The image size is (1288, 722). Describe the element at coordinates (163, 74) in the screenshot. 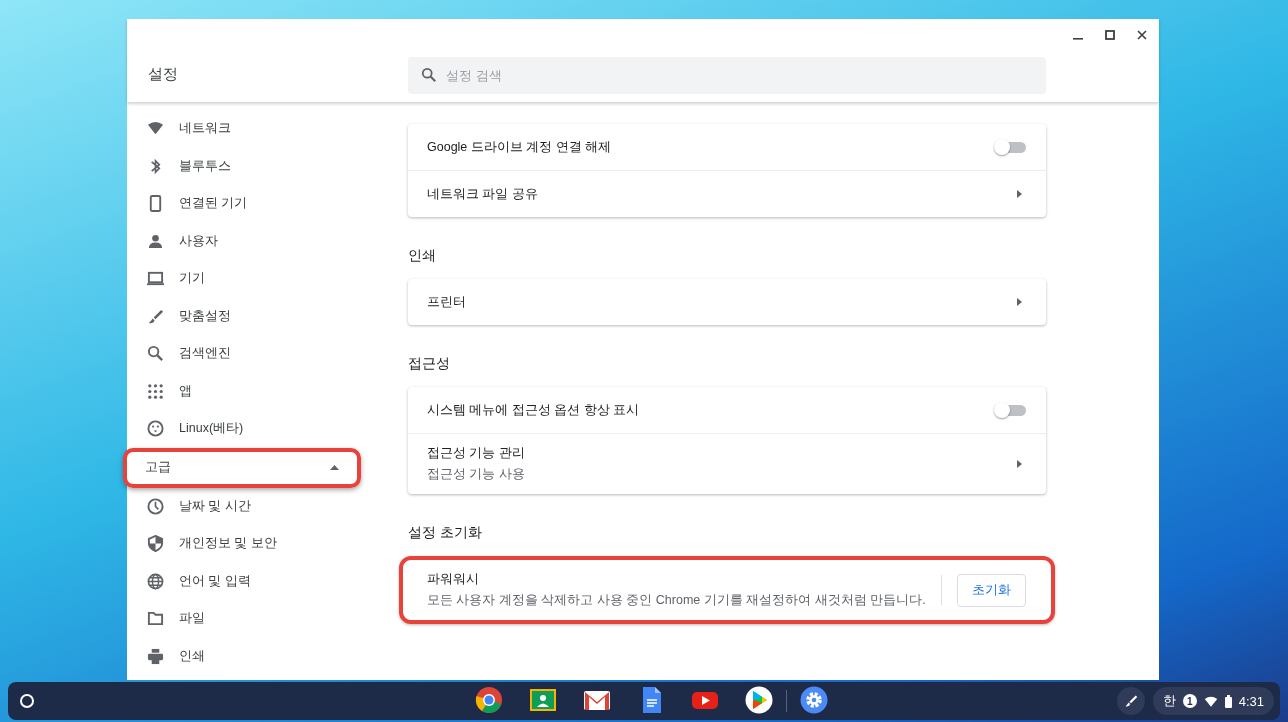

I see `window-title: 설정` at that location.